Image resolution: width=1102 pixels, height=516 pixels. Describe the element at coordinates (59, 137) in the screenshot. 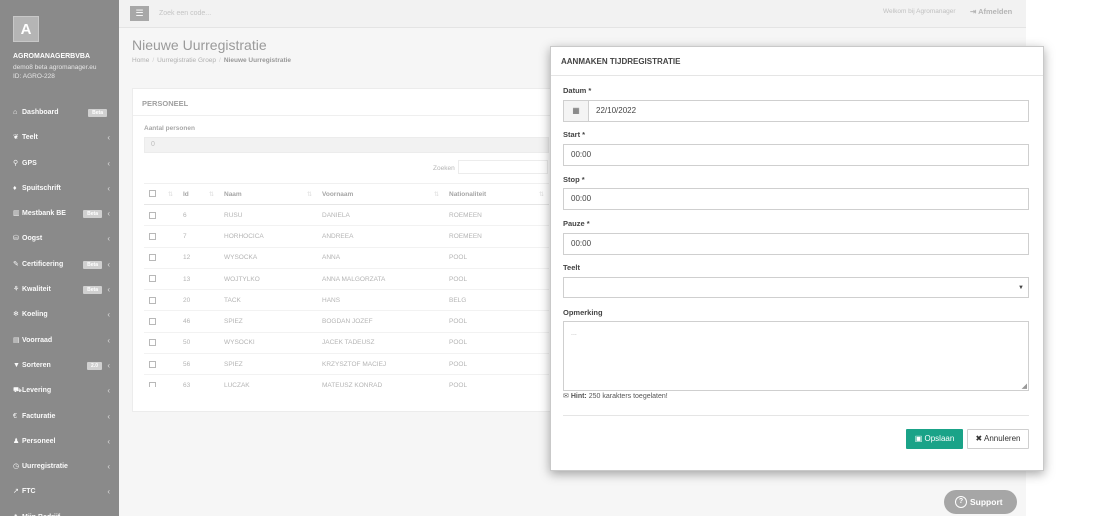

I see `sidebar-item-teelt: ❦ Teelt ‹` at that location.